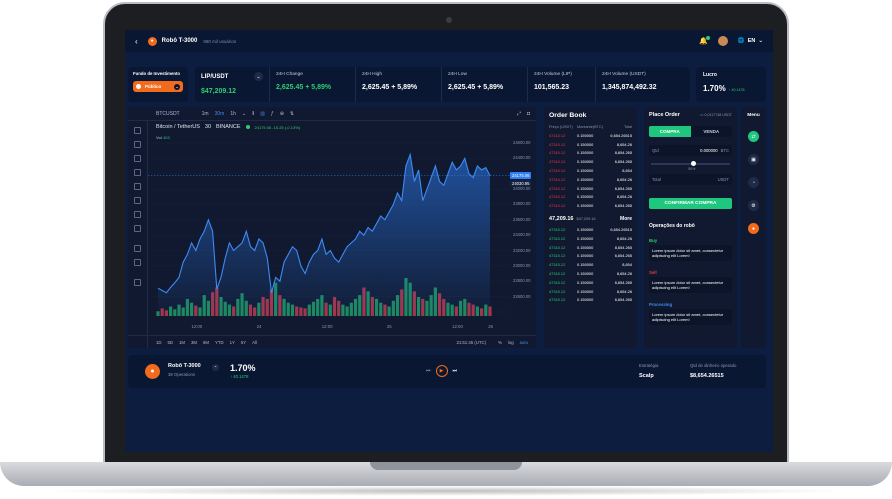 Image resolution: width=892 pixels, height=499 pixels. What do you see at coordinates (753, 136) in the screenshot?
I see `swap-icon: ⇄` at bounding box center [753, 136].